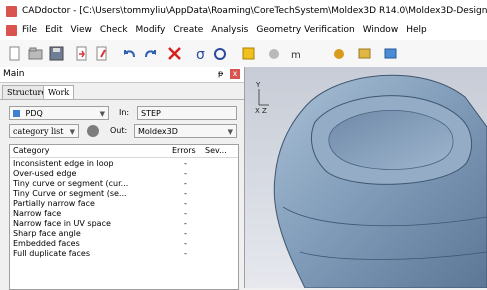  What do you see at coordinates (151, 30) in the screenshot?
I see `menu-modify: Modify` at bounding box center [151, 30].